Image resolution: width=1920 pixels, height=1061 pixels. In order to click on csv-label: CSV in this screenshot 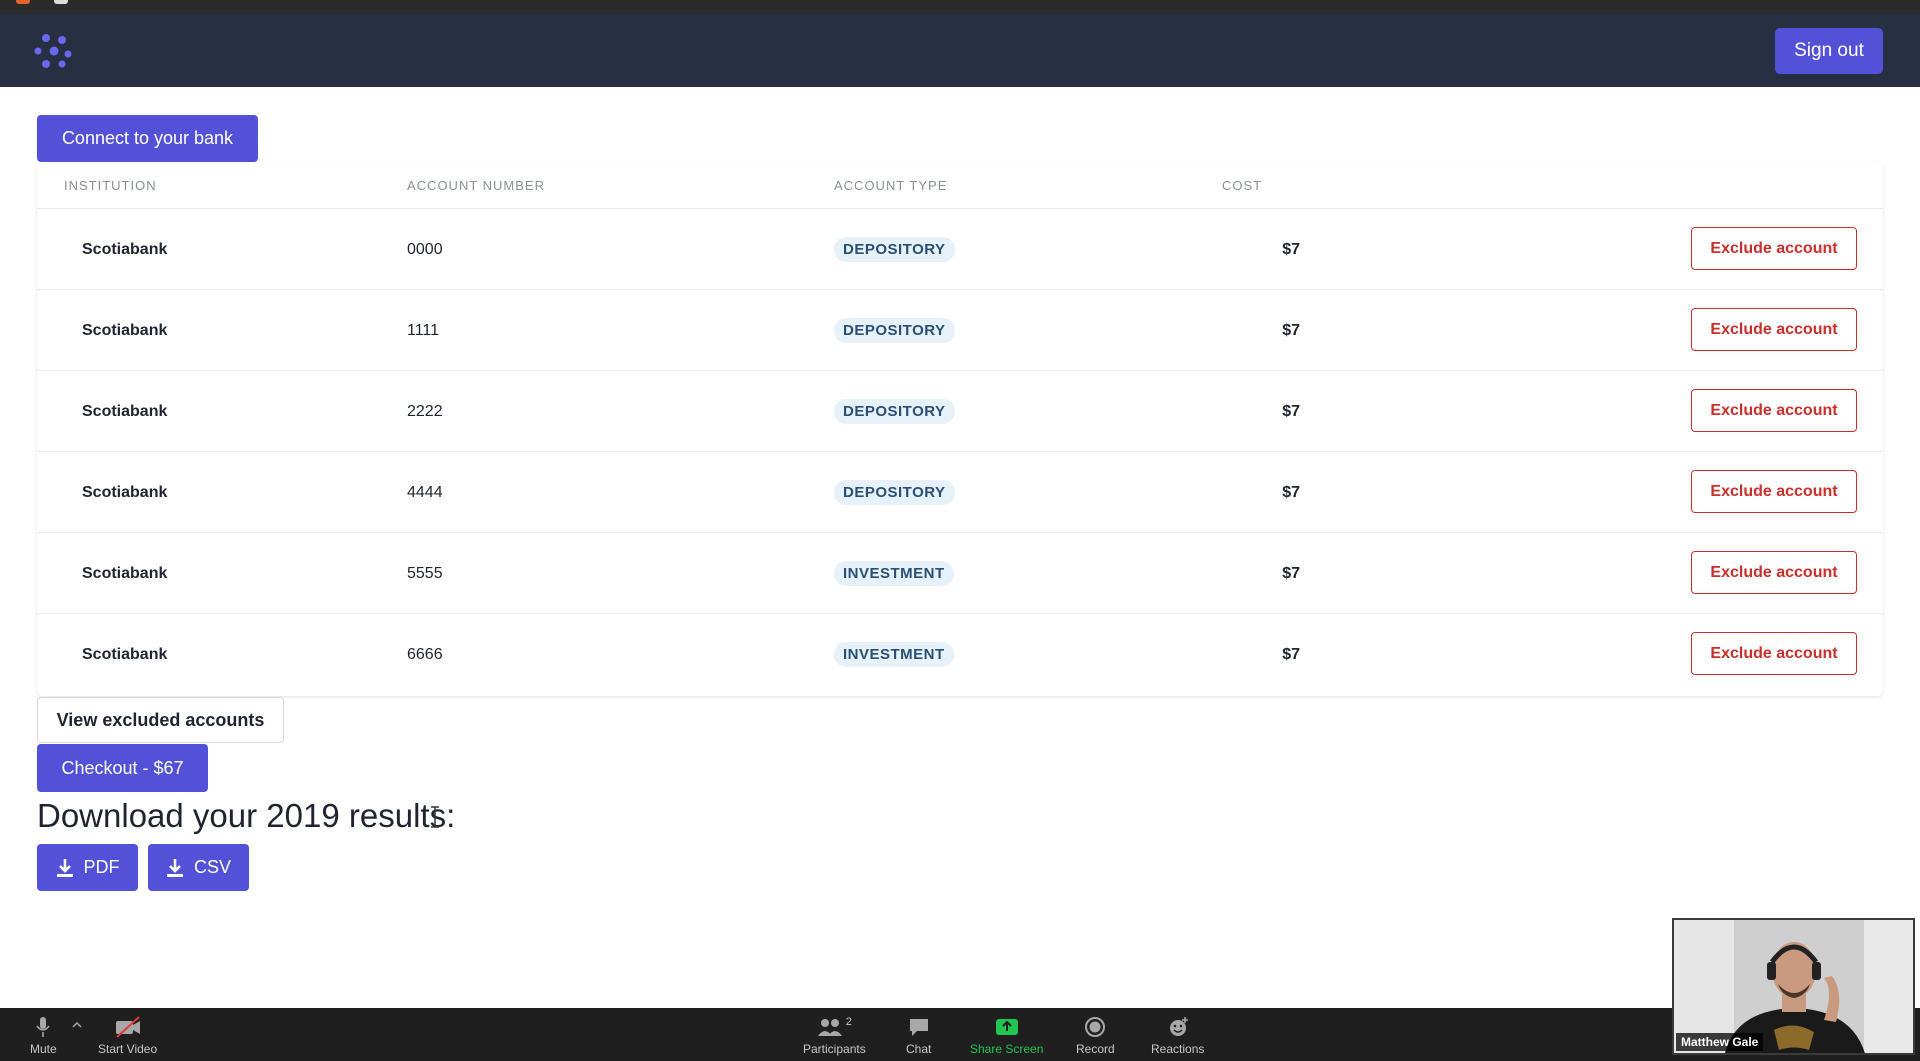, I will do `click(212, 867)`.